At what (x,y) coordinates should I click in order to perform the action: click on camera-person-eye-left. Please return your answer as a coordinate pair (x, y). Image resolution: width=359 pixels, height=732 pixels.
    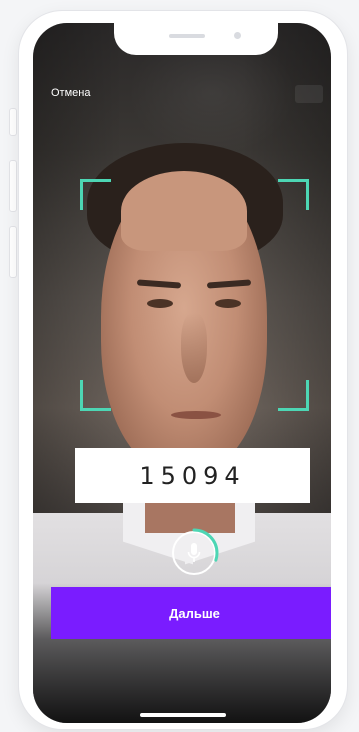
    Looking at the image, I should click on (160, 303).